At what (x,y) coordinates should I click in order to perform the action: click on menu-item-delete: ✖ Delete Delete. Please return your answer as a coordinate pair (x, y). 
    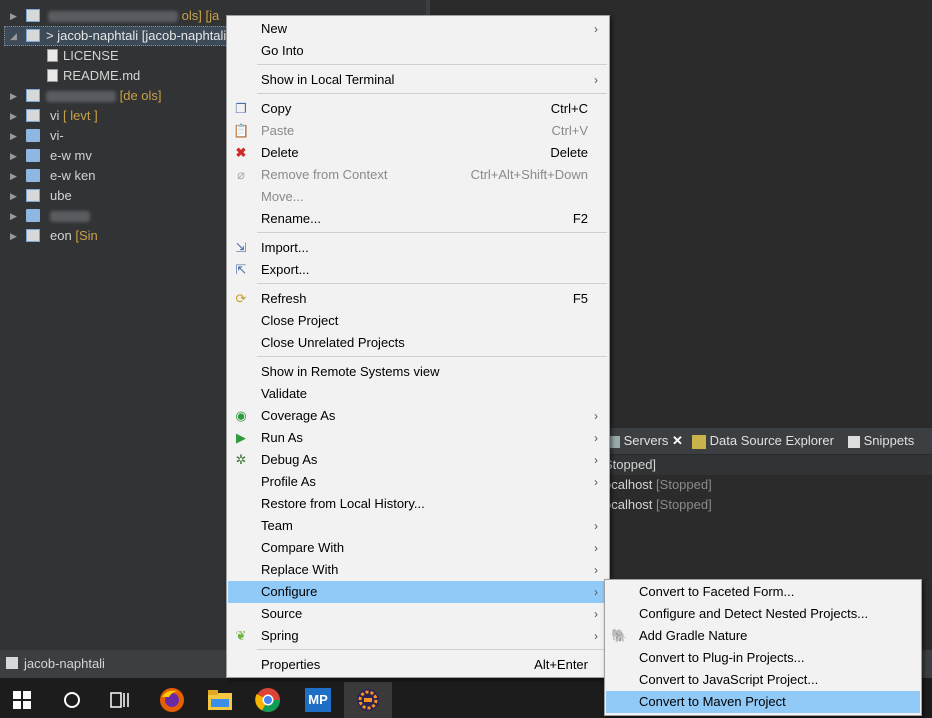
    Looking at the image, I should click on (418, 153).